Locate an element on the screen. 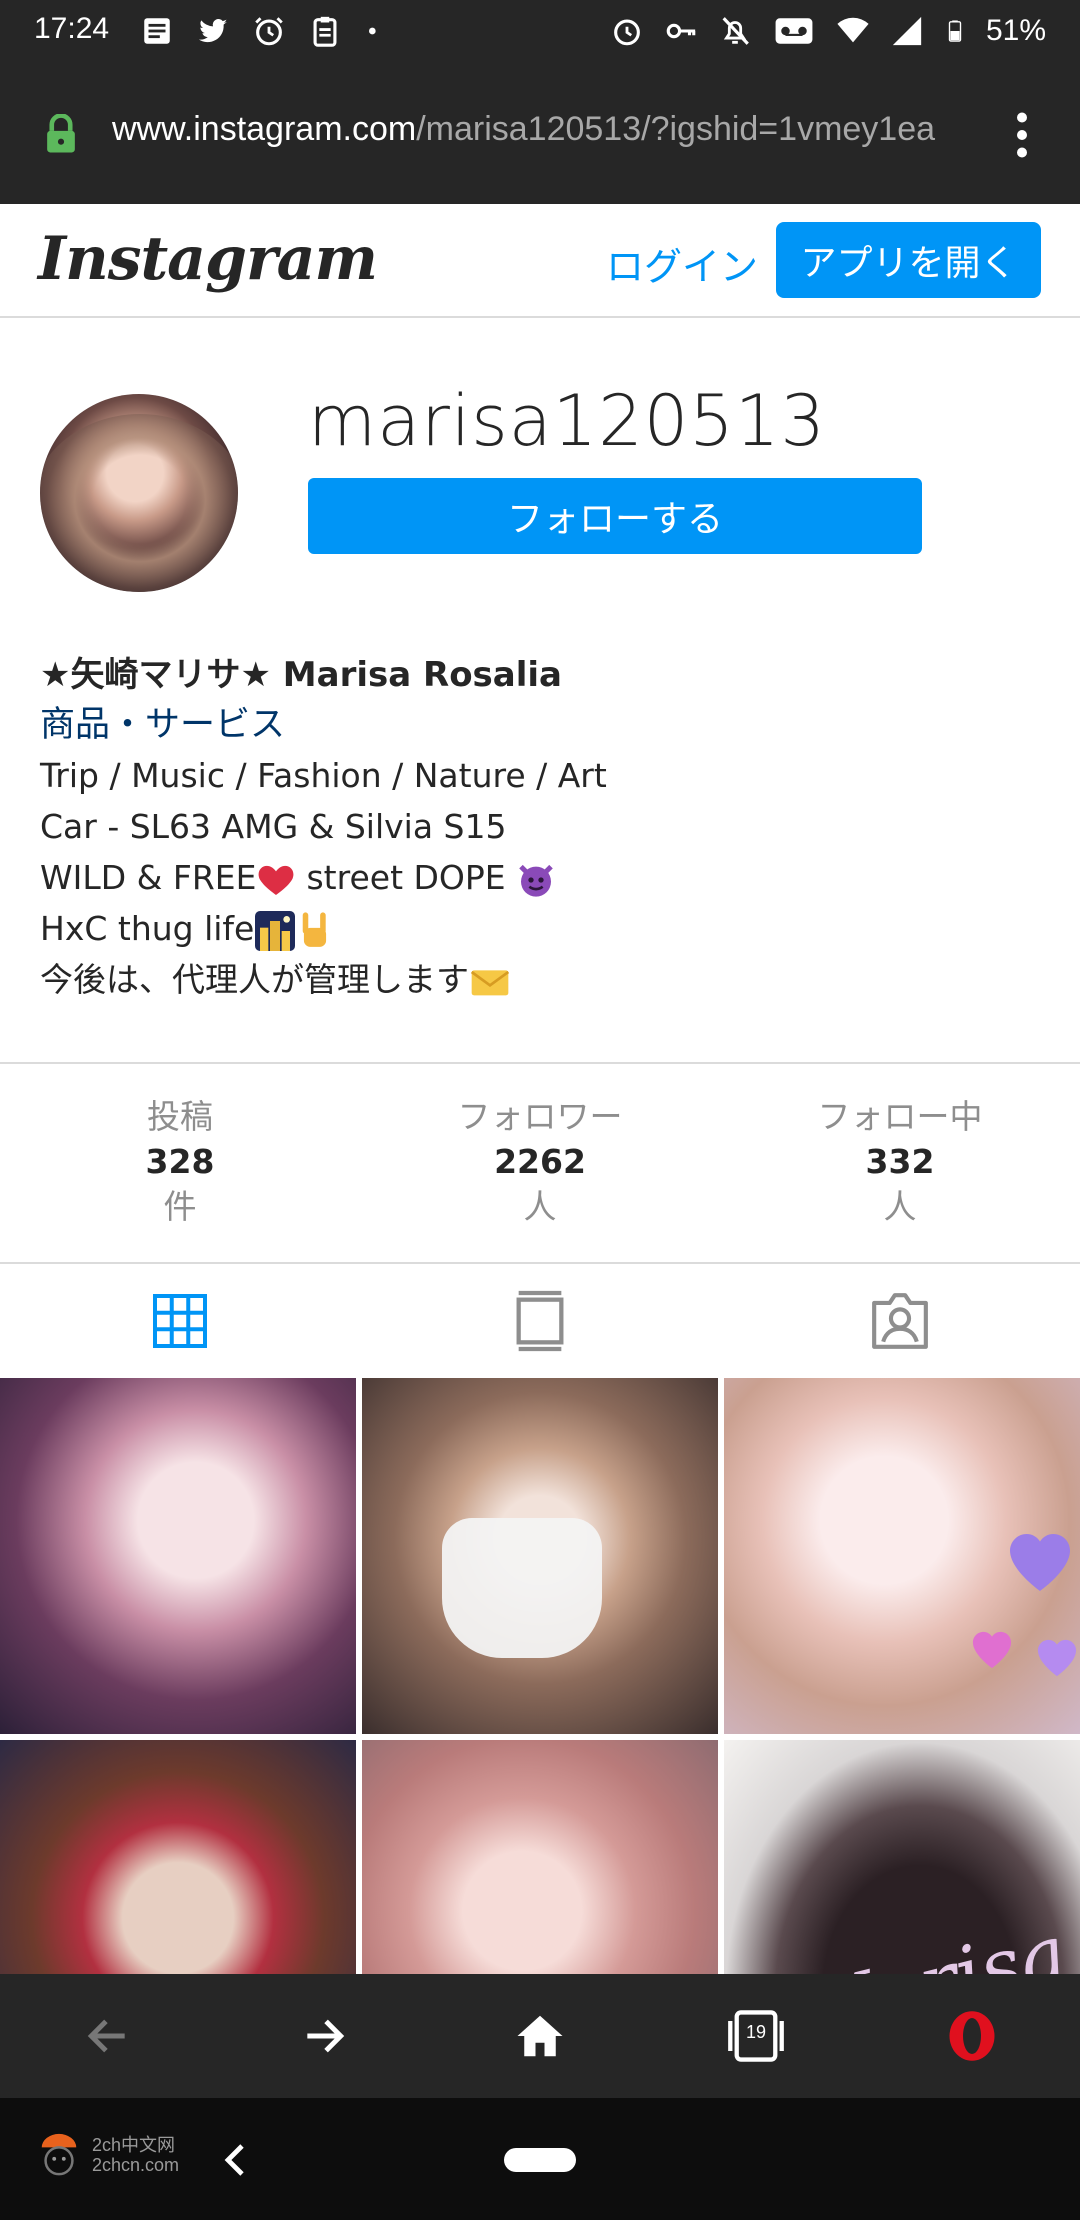 This screenshot has width=1080, height=2220. tab-count: 19 is located at coordinates (756, 2032).